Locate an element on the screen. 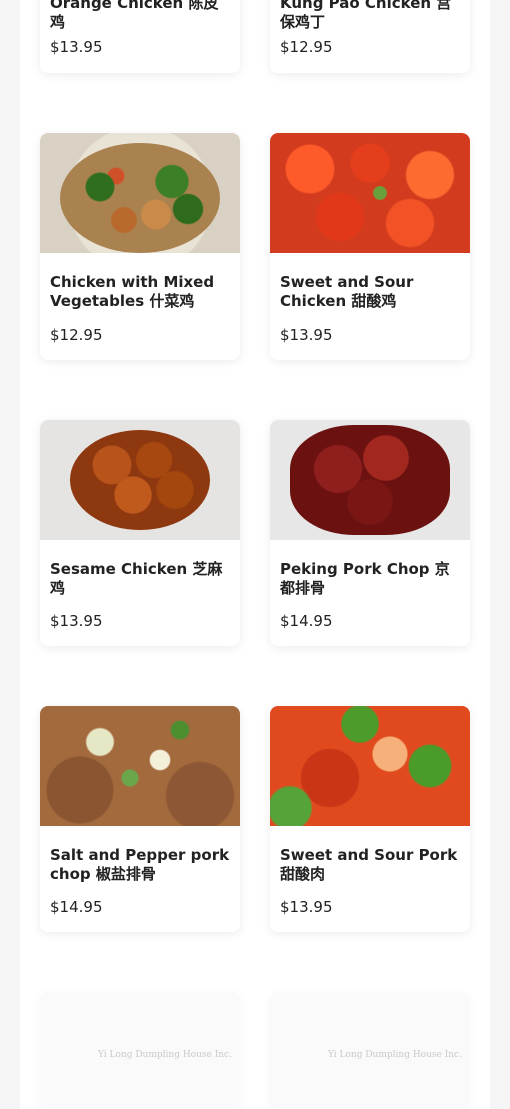 The image size is (510, 1109). menu-item-card: Sesame Chicken 芝麻鸡 $13.95 is located at coordinates (140, 533).